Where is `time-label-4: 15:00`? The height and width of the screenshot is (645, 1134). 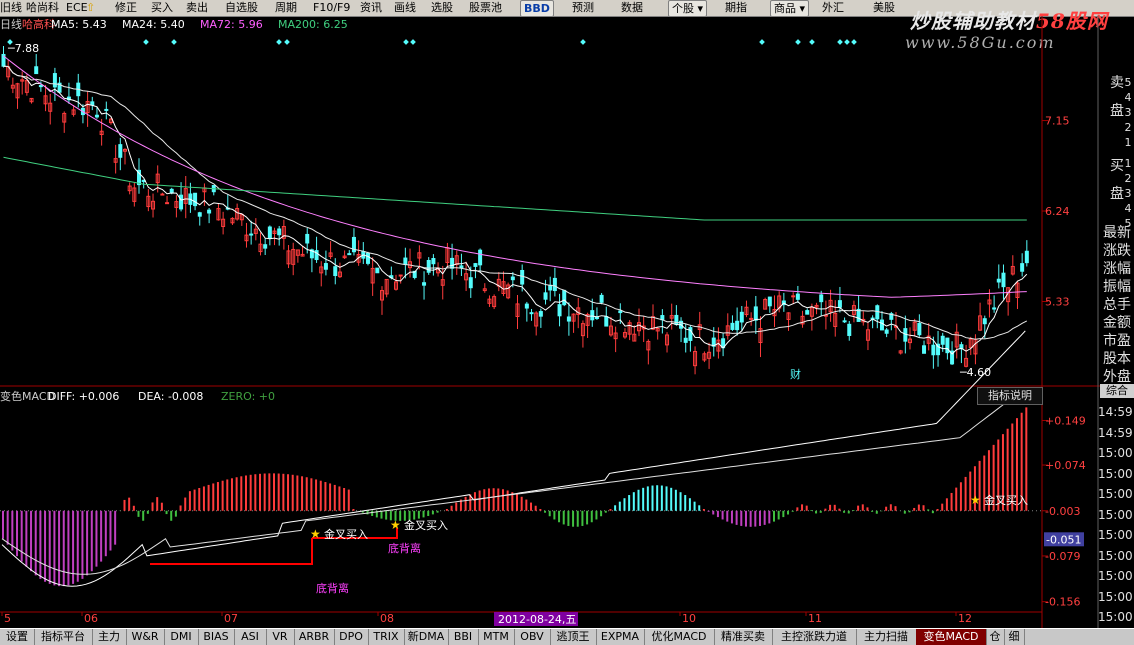
time-label-4: 15:00 is located at coordinates (1115, 494).